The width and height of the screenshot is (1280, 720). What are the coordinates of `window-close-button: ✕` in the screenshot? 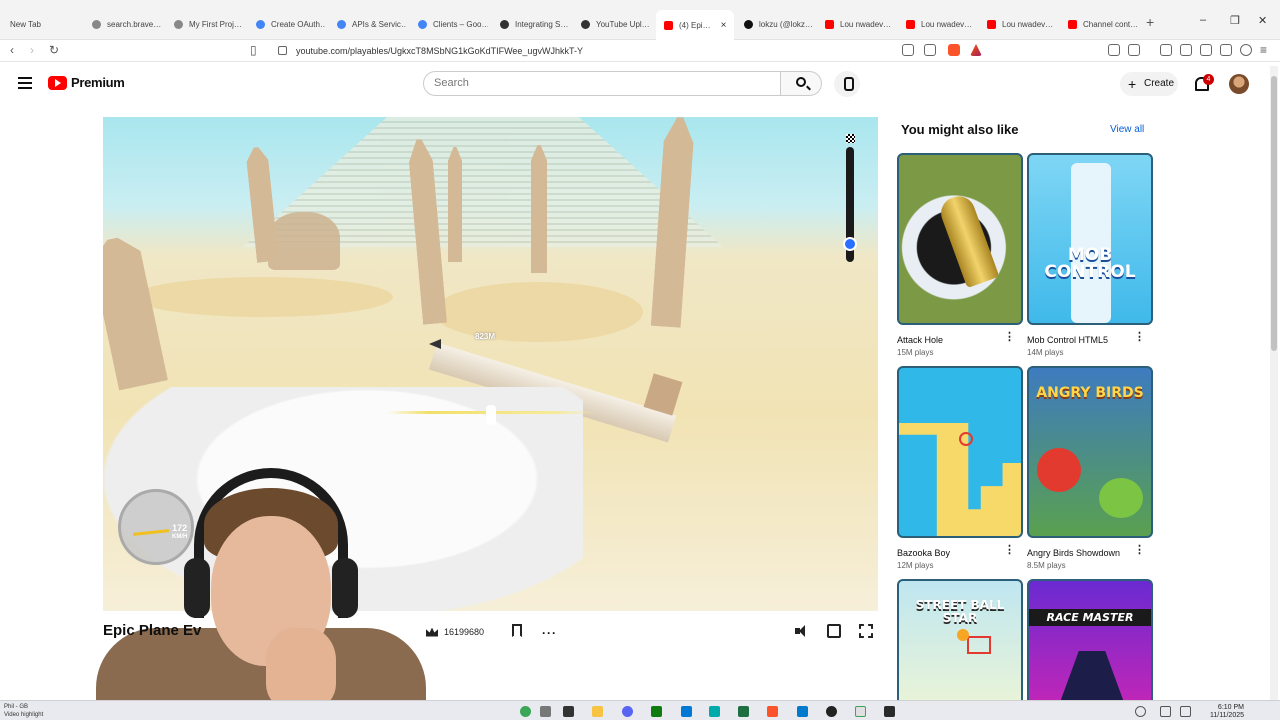 It's located at (1262, 20).